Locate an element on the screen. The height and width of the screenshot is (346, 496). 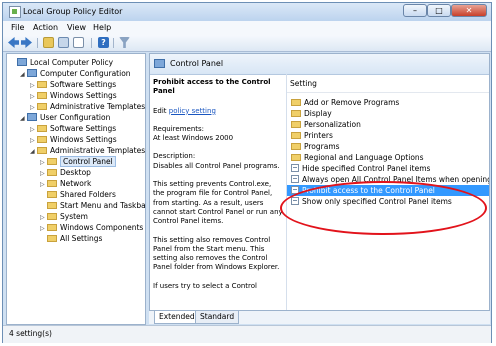
close-button: ✕ is located at coordinates (469, 10).